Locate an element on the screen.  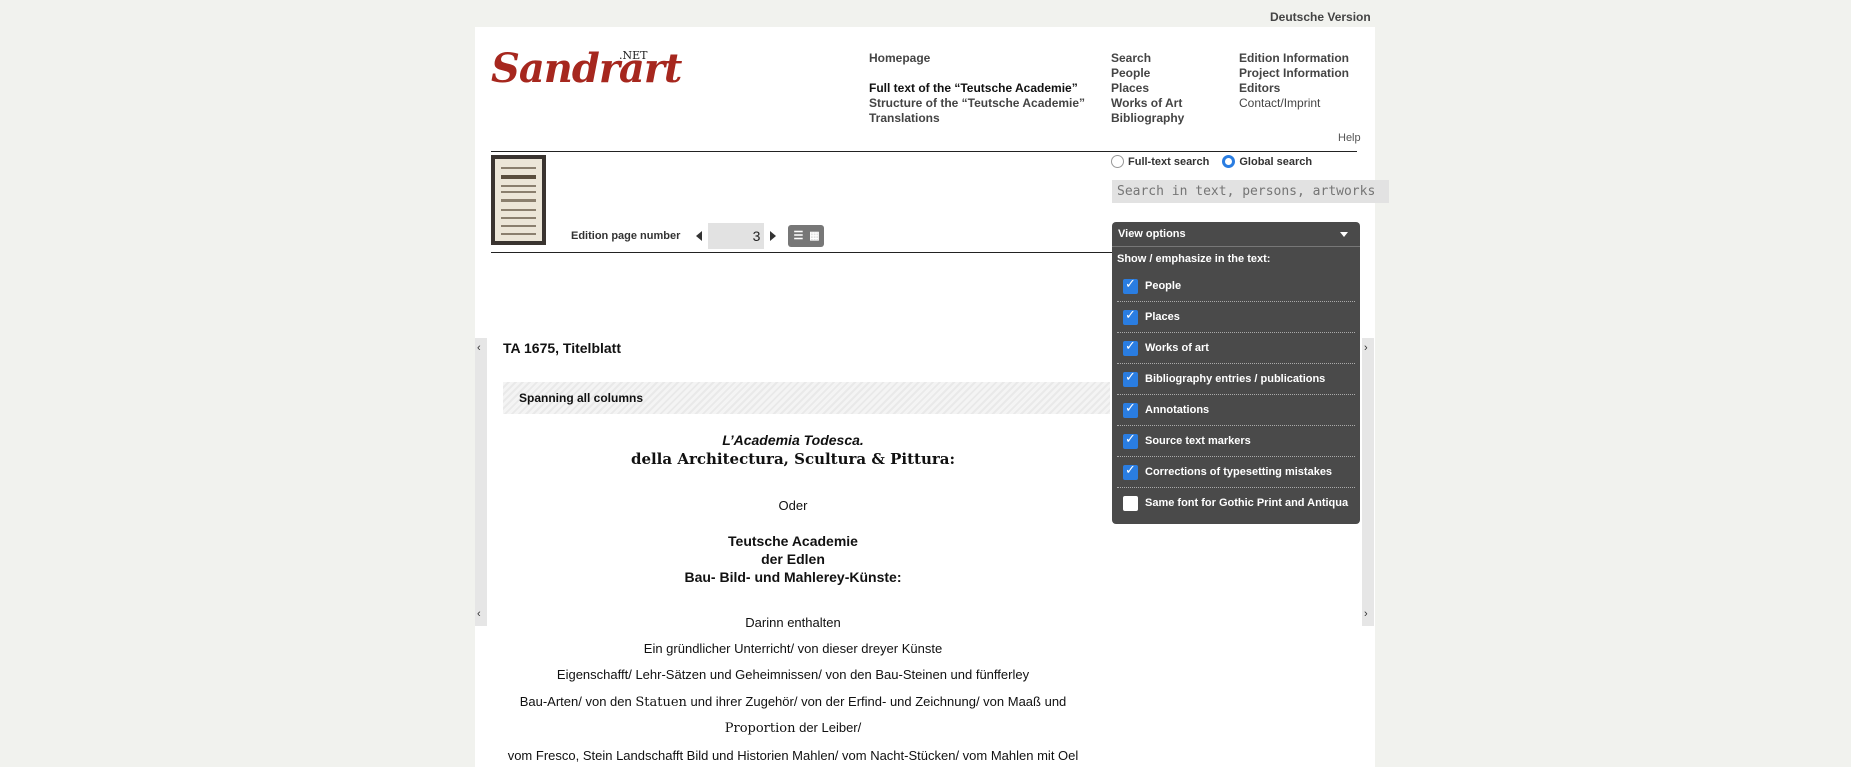
body-line-11: Proportion der Leiber/ is located at coordinates (793, 728).